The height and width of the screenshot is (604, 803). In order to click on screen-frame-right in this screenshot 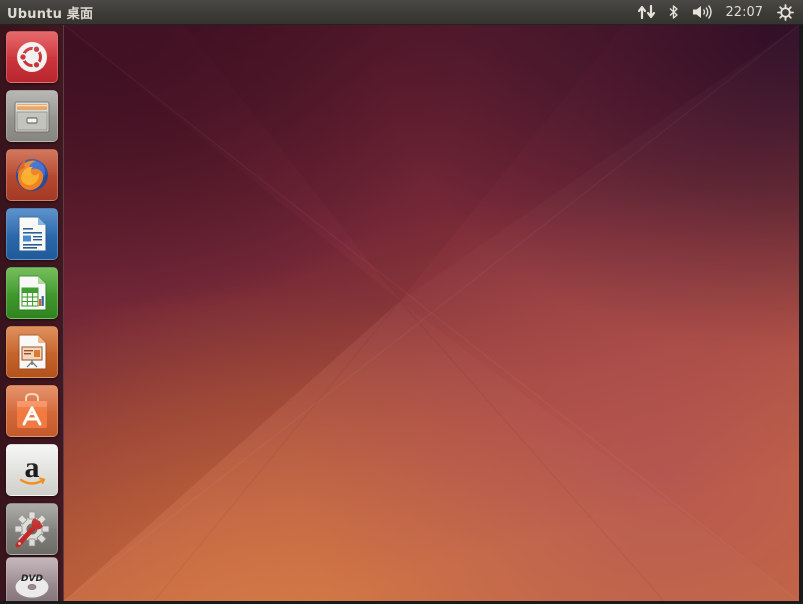, I will do `click(801, 314)`.